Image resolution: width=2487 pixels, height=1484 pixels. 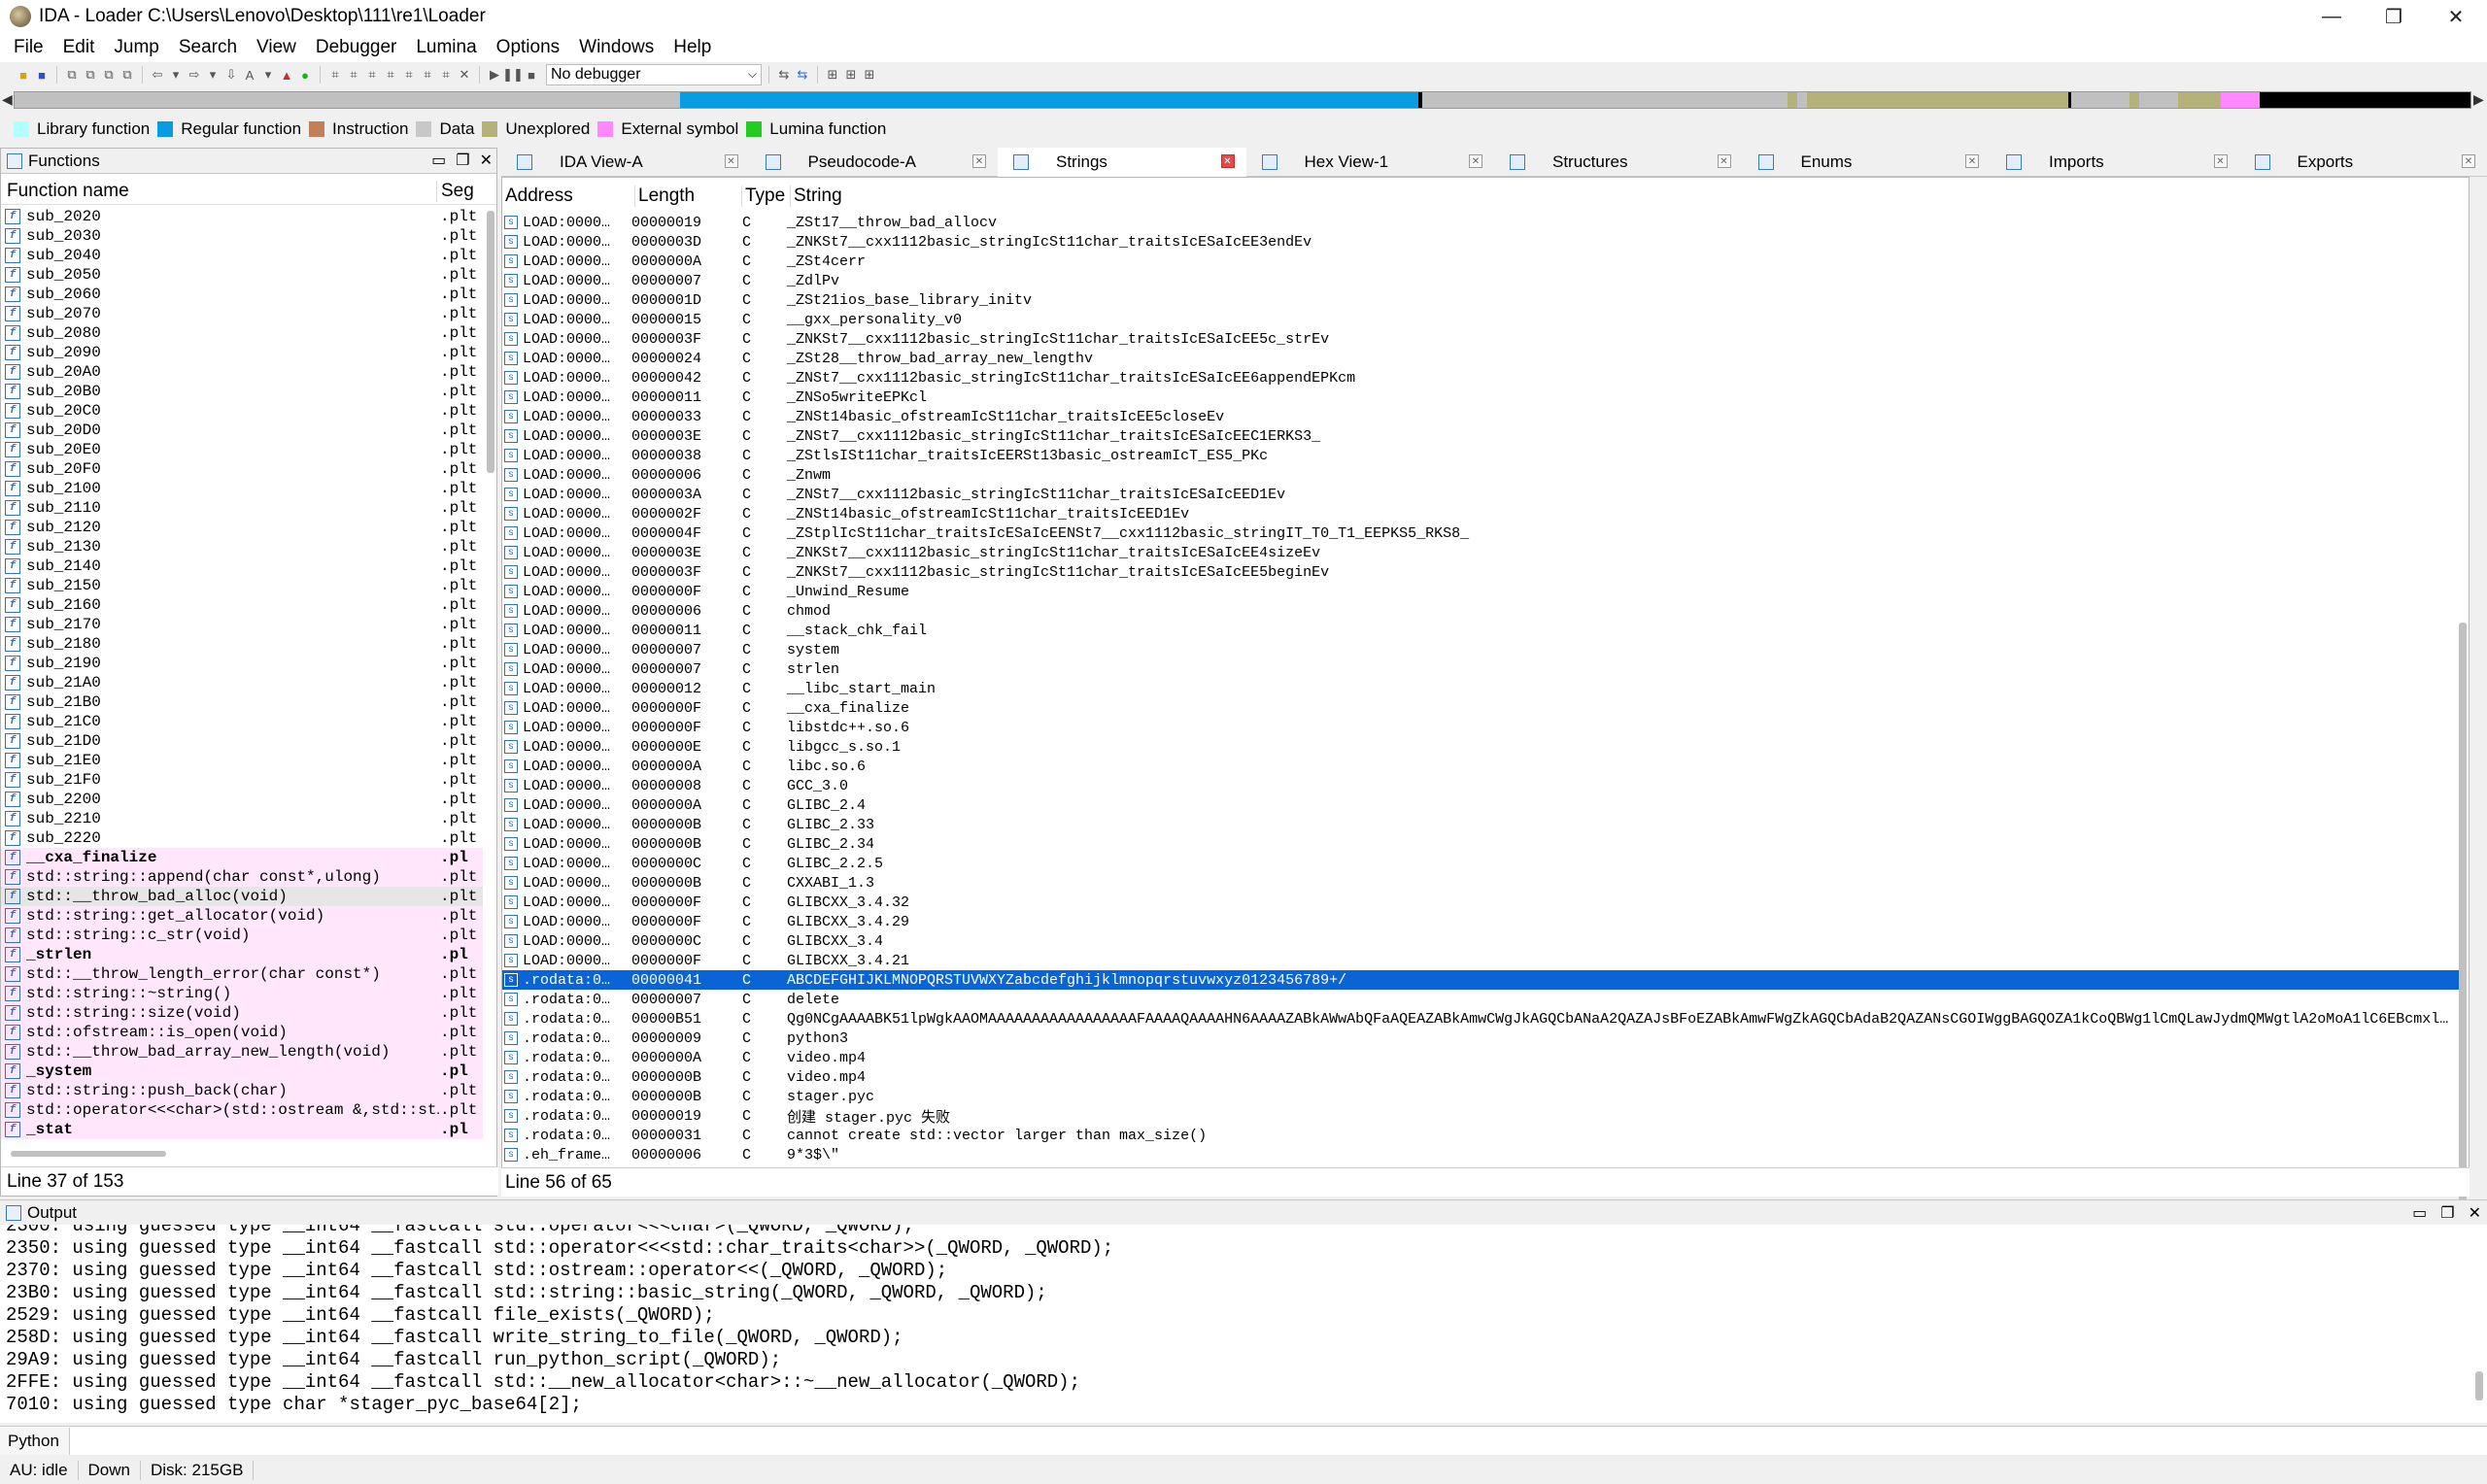 What do you see at coordinates (1483, 1039) in the screenshot?
I see `string-row: s .rodata:0… 00000009 Cpython3` at bounding box center [1483, 1039].